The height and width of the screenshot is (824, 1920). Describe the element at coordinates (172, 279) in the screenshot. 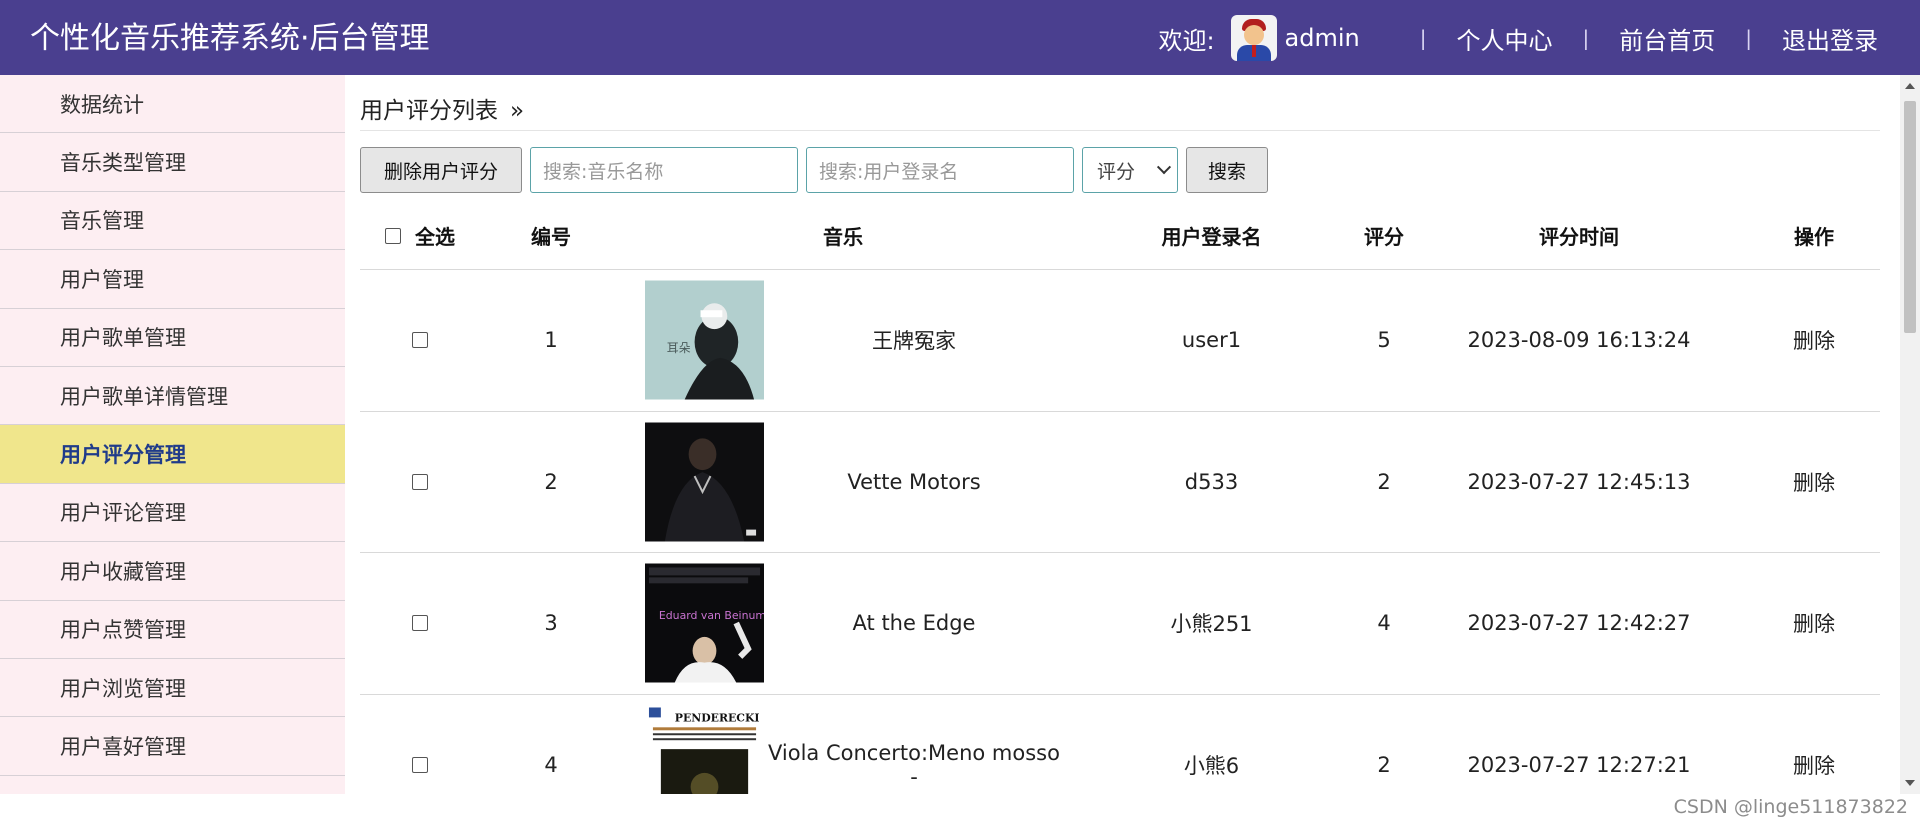

I see `sidebar-item-users: 用户管理` at that location.